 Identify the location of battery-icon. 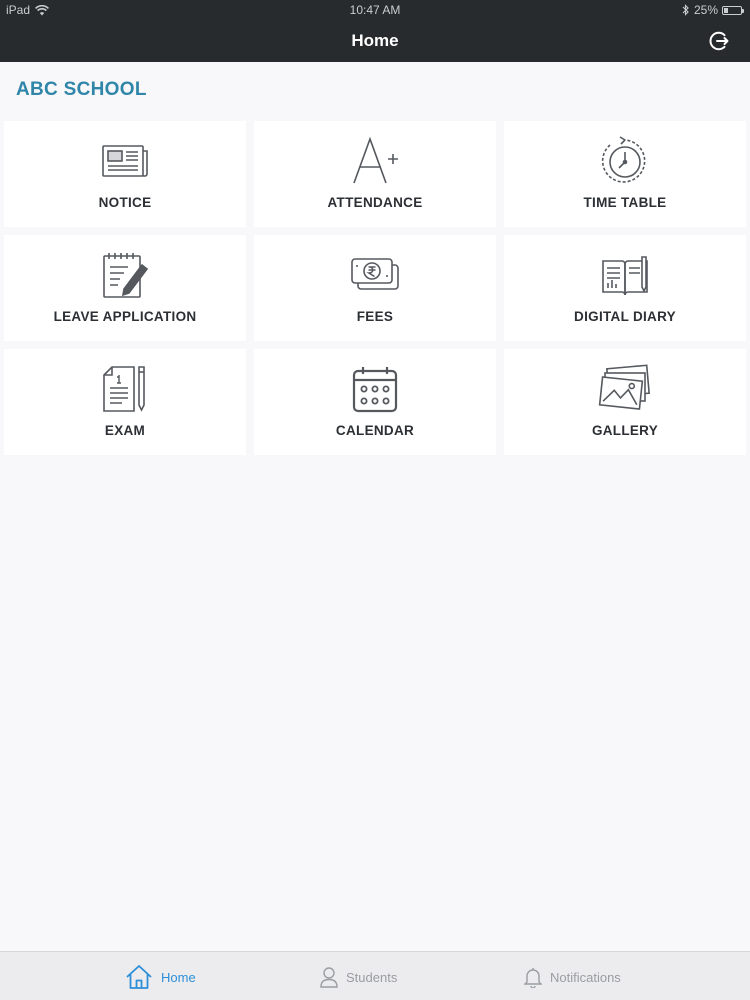
(733, 10).